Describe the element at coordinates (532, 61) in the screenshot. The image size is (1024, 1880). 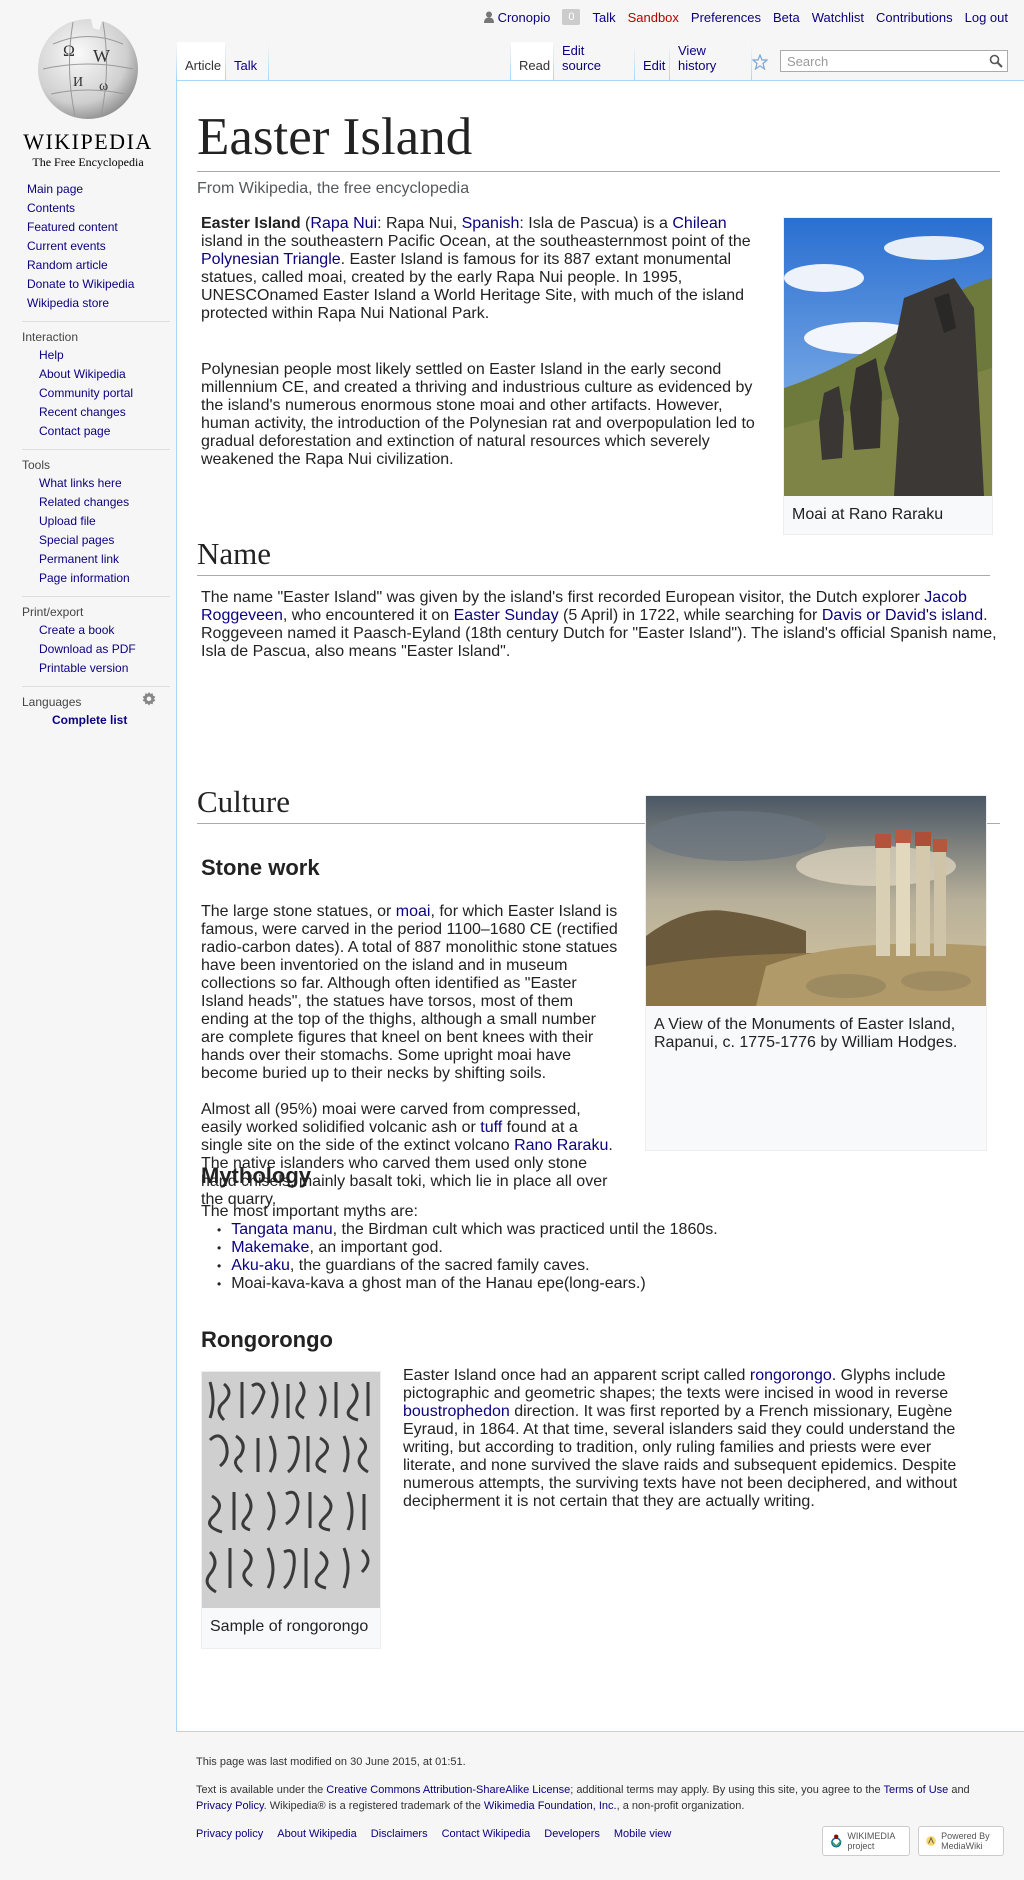
I see `tab-read: Read` at that location.